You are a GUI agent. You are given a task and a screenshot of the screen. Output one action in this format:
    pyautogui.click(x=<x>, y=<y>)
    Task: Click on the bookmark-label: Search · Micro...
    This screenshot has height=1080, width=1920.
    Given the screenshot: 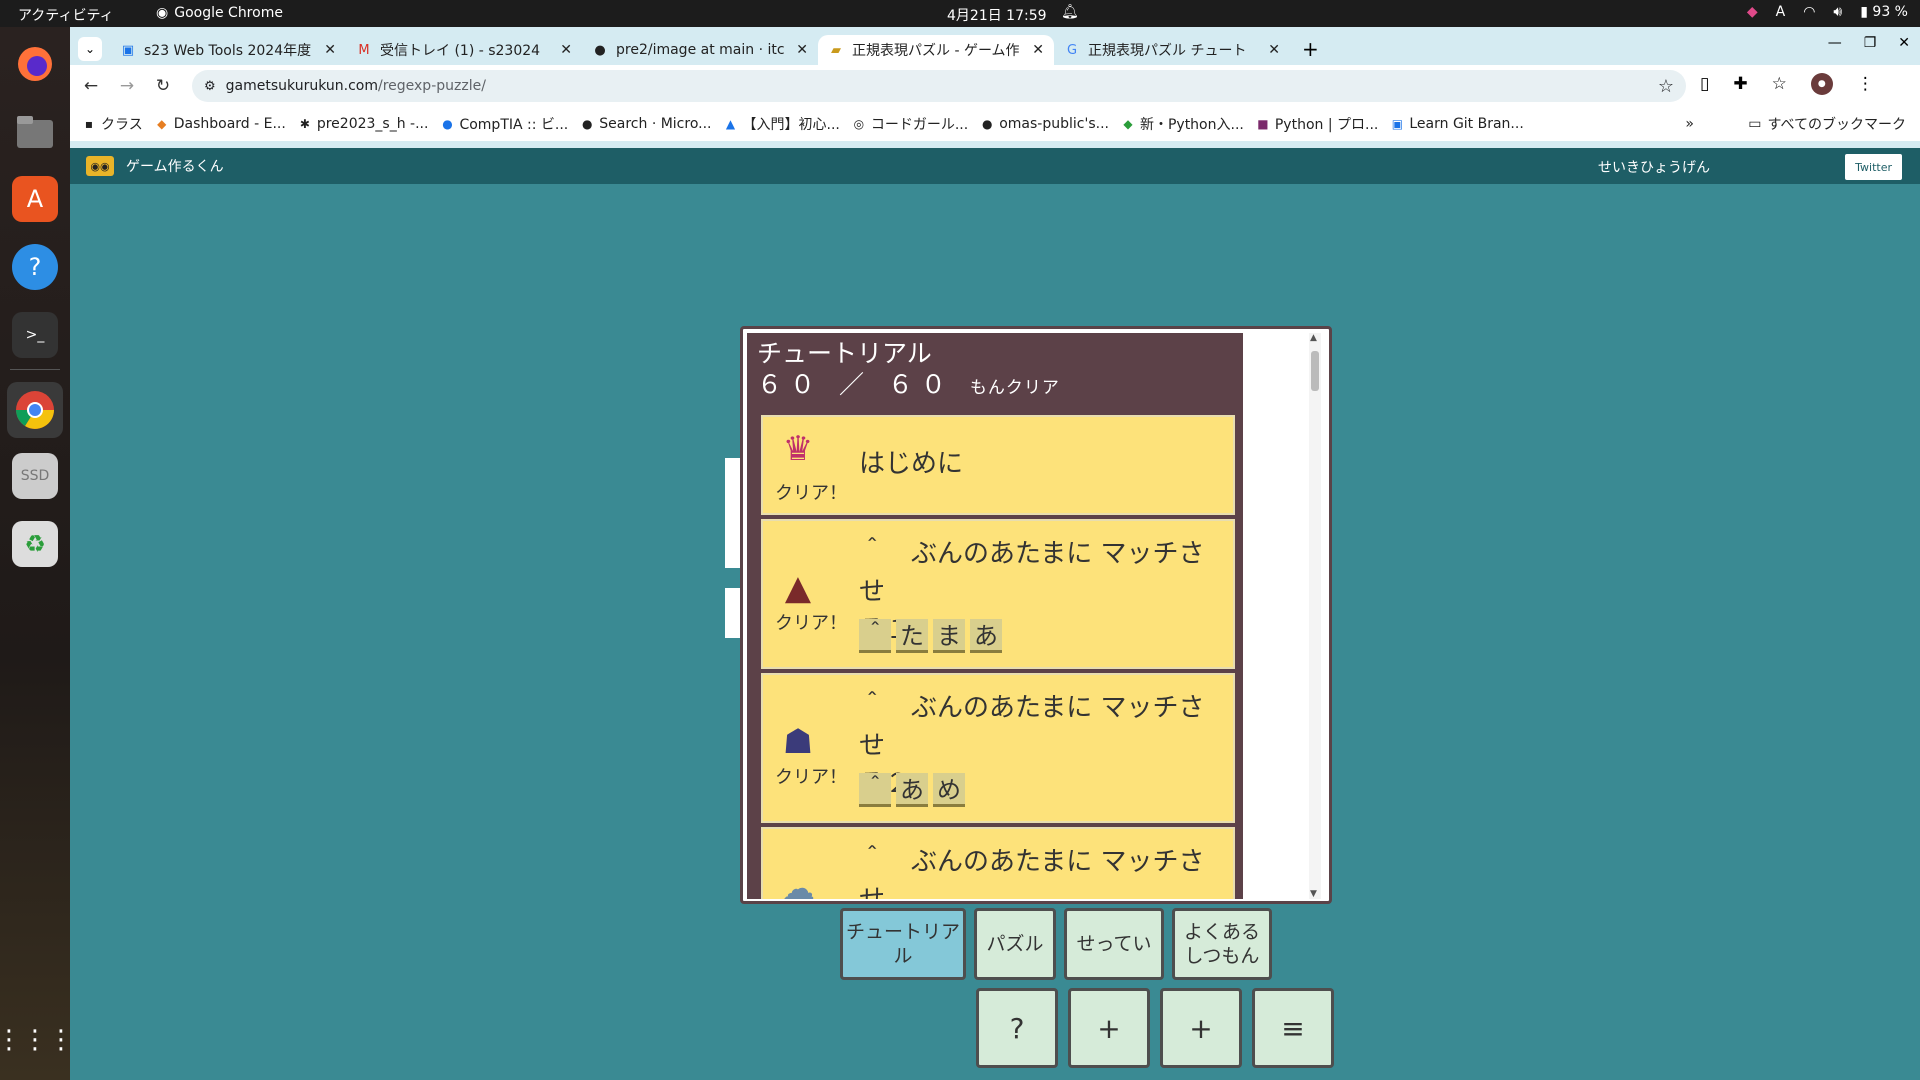 What is the action you would take?
    pyautogui.click(x=655, y=124)
    